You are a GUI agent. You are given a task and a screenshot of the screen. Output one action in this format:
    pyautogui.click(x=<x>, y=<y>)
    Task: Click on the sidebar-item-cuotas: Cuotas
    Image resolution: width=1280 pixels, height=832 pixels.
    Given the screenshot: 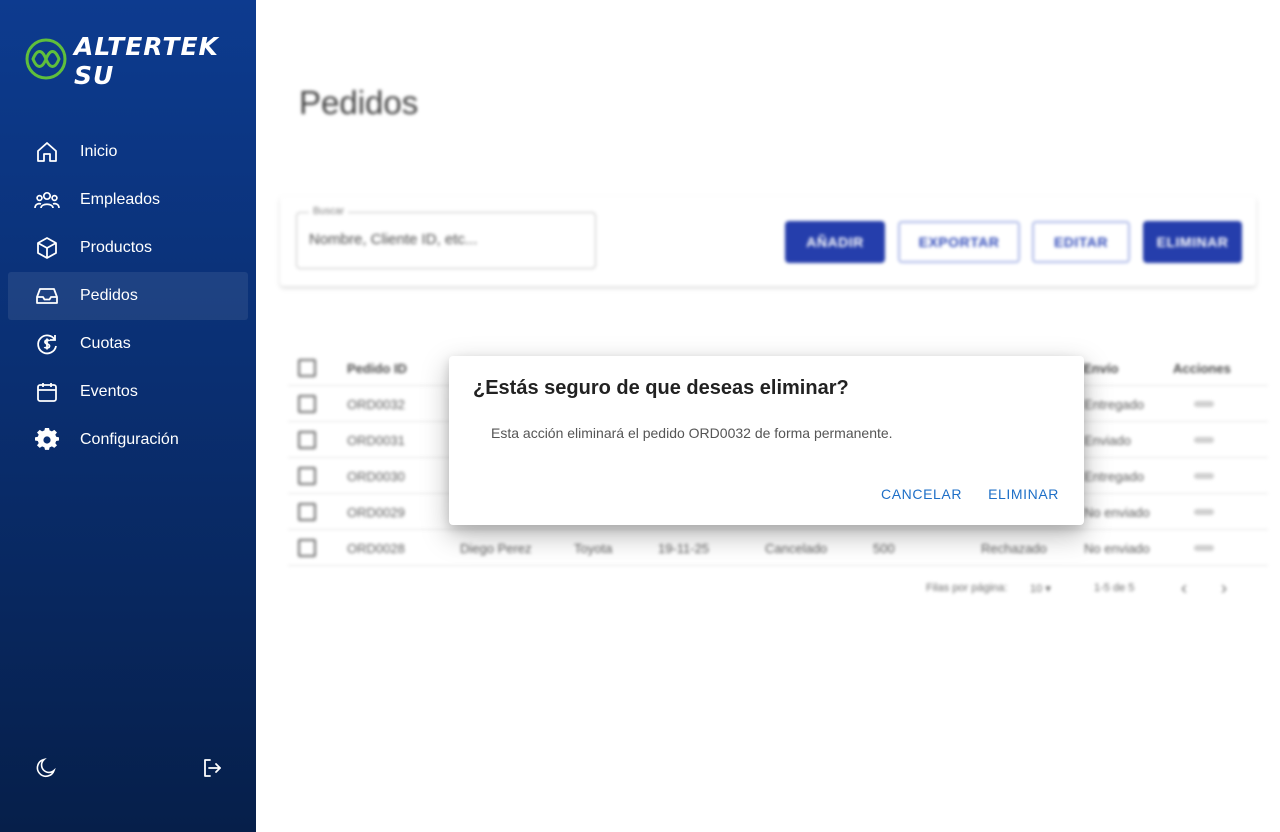 What is the action you would take?
    pyautogui.click(x=128, y=344)
    